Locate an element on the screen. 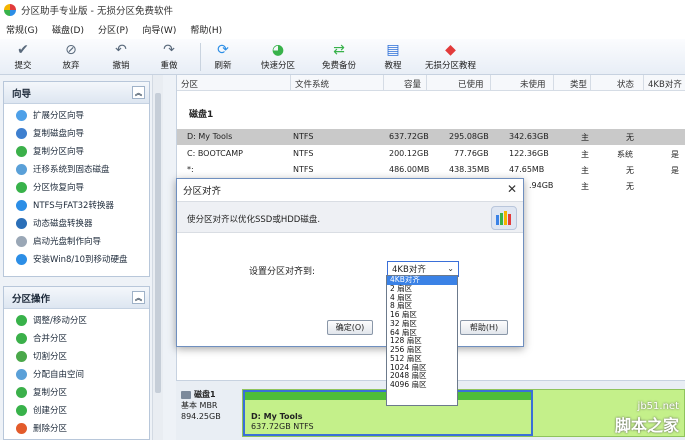  disk-group-label: 磁盘1 is located at coordinates (201, 115).